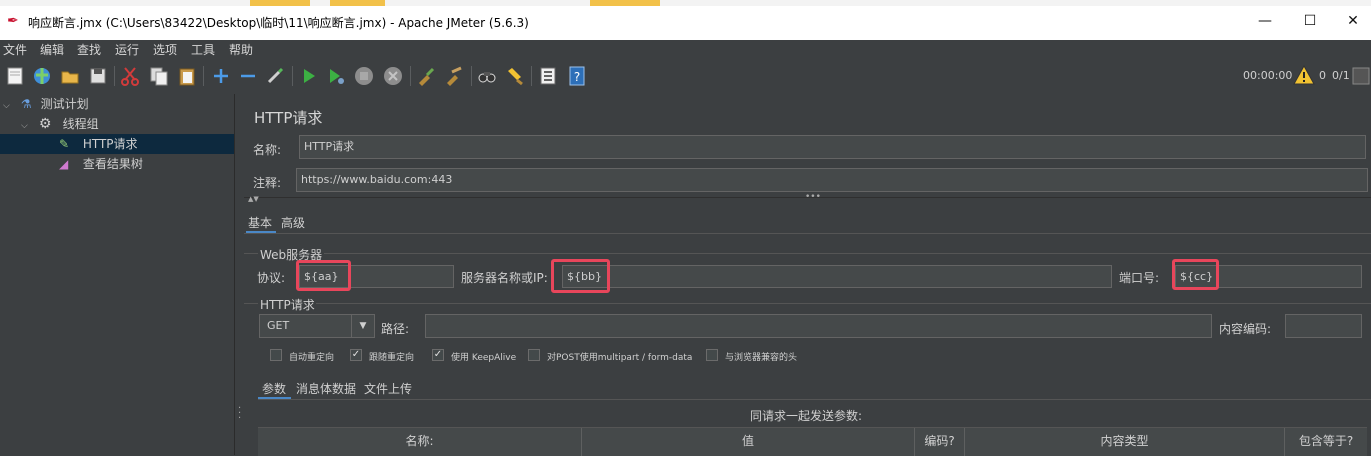 The image size is (1371, 456). I want to click on menu-edit: 编辑, so click(52, 49).